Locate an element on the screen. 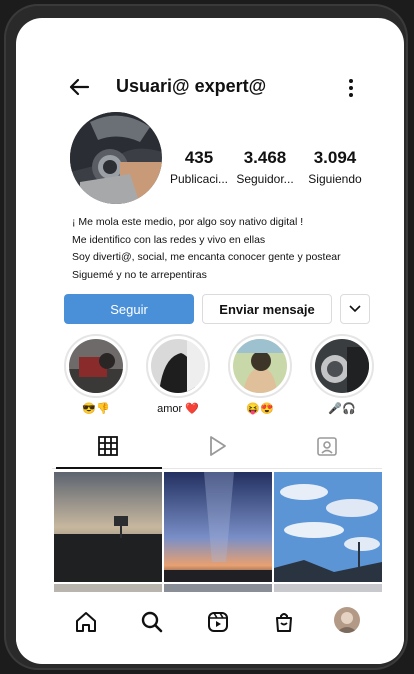 This screenshot has width=414, height=674. suggested-dropdown-button is located at coordinates (355, 309).